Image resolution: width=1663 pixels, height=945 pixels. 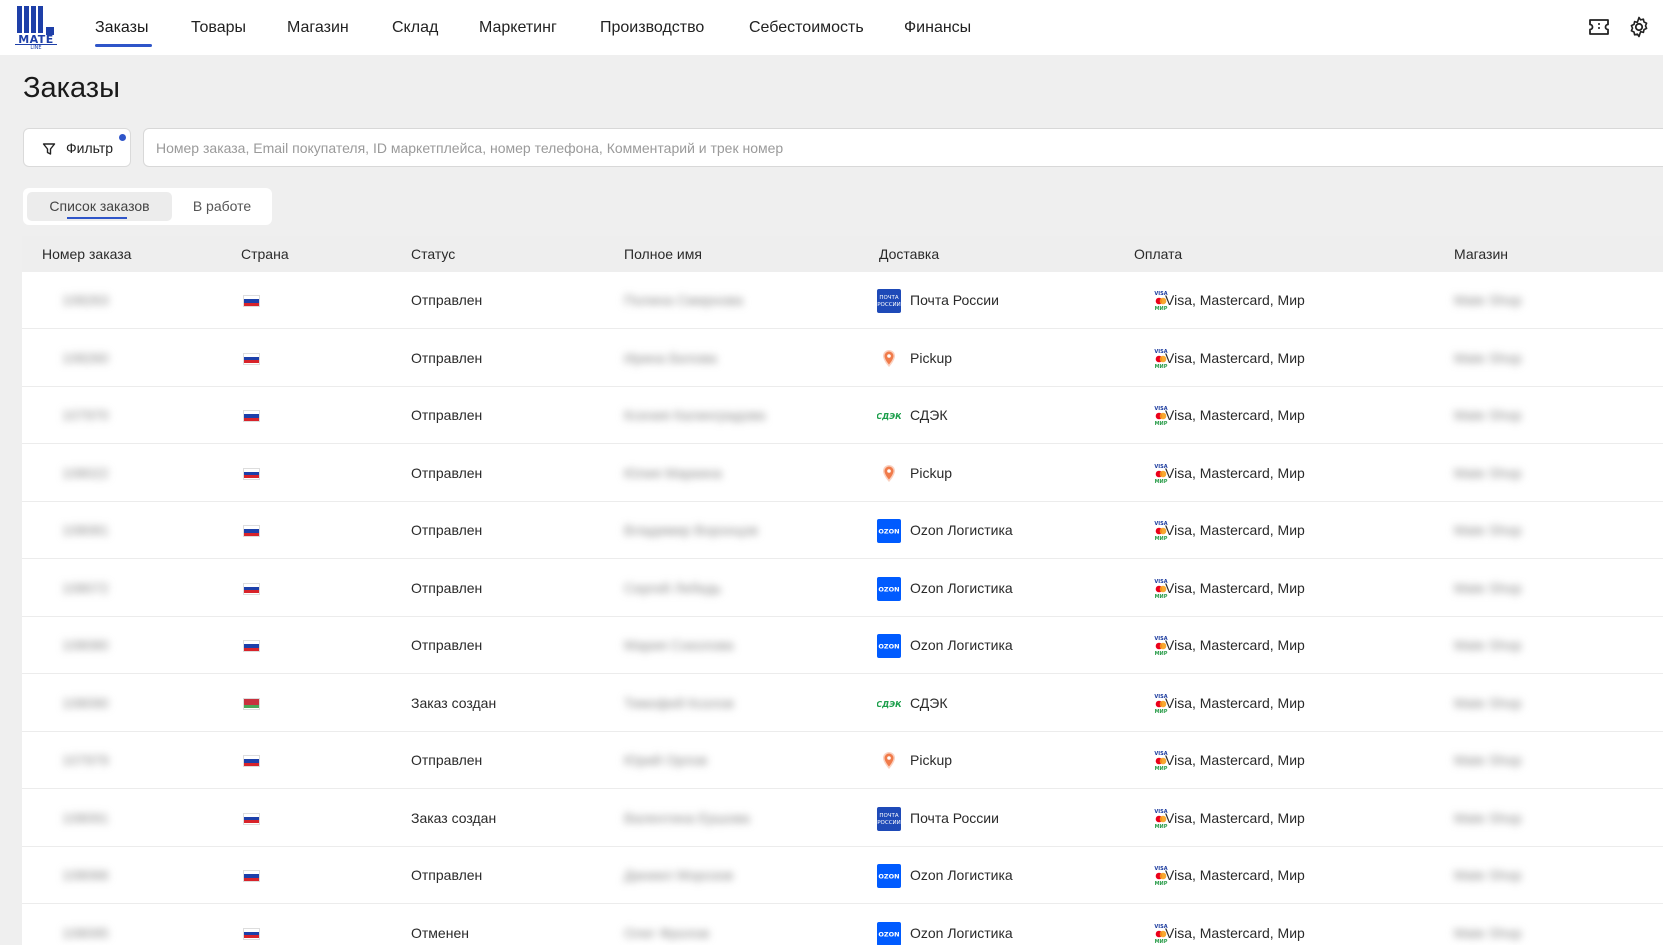 What do you see at coordinates (71, 88) in the screenshot?
I see `page-title: Заказы` at bounding box center [71, 88].